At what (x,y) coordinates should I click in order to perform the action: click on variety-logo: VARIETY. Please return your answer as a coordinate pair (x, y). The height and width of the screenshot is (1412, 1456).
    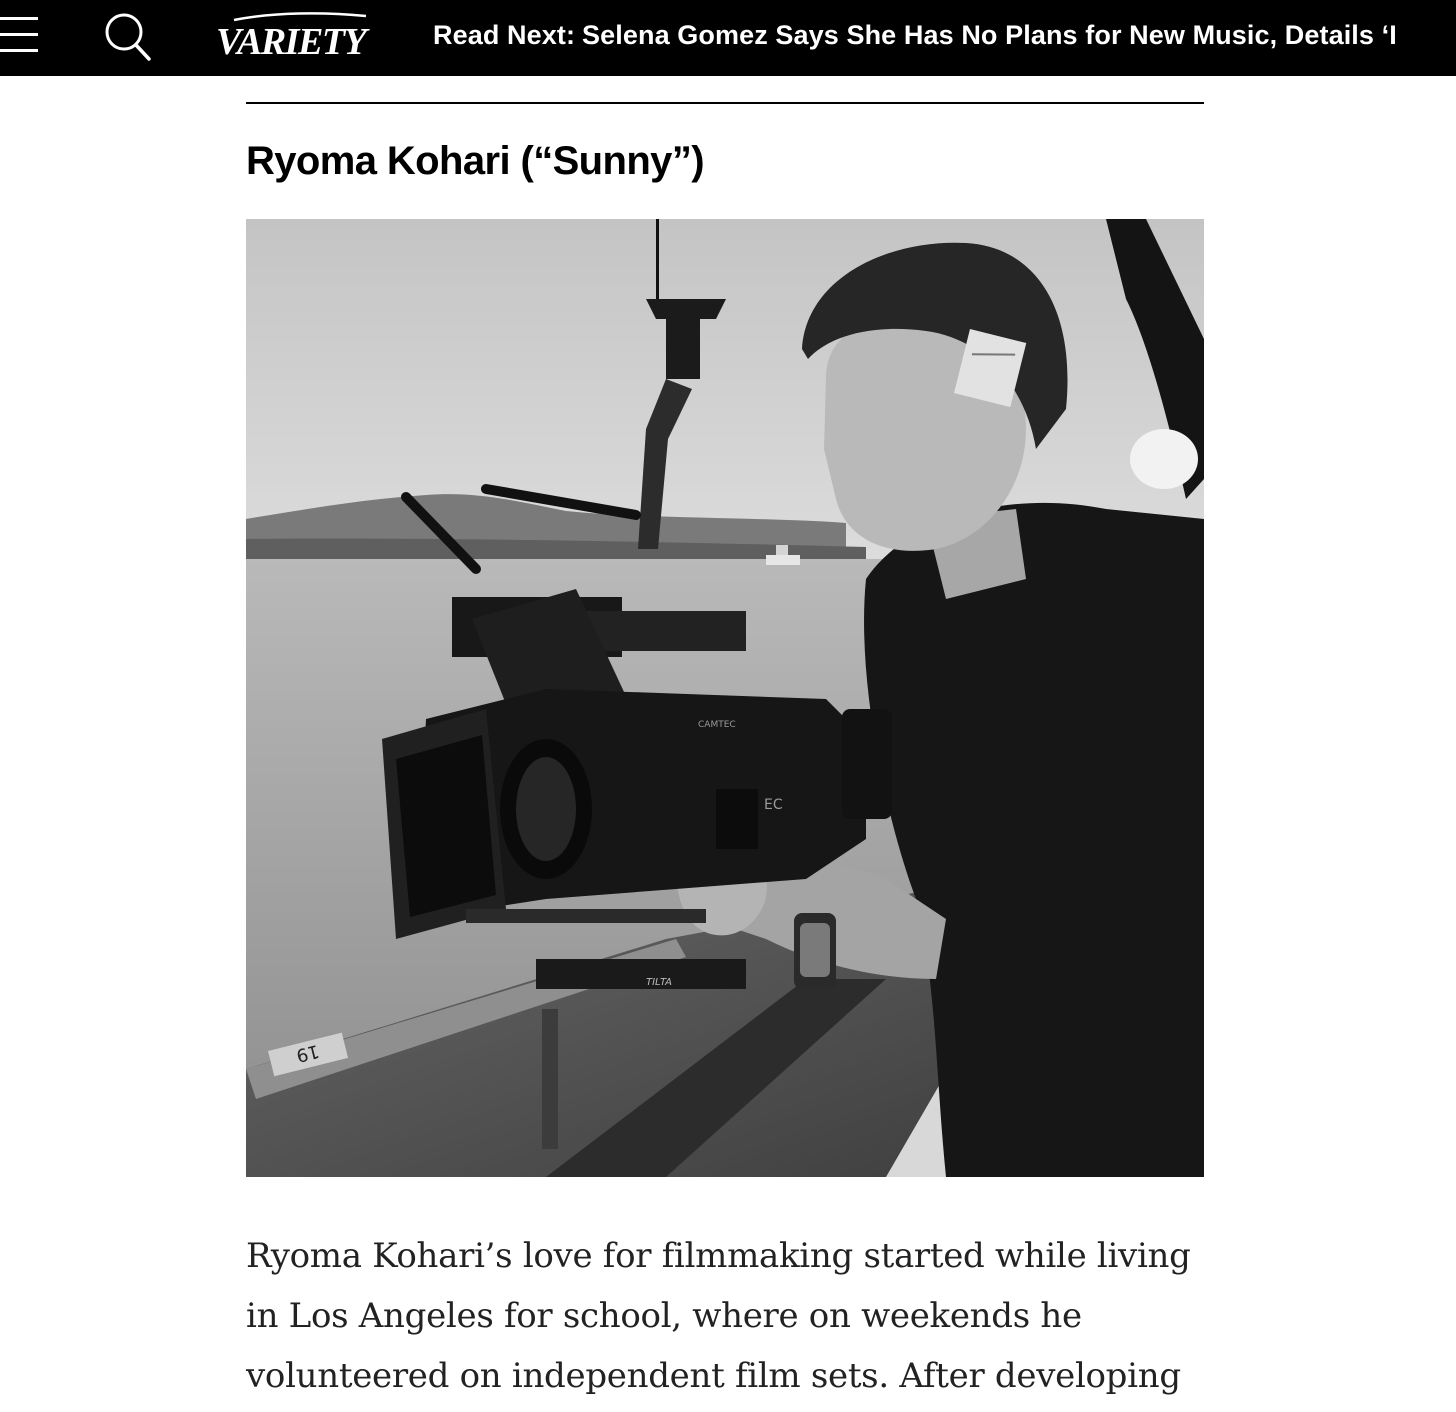
    Looking at the image, I should click on (294, 36).